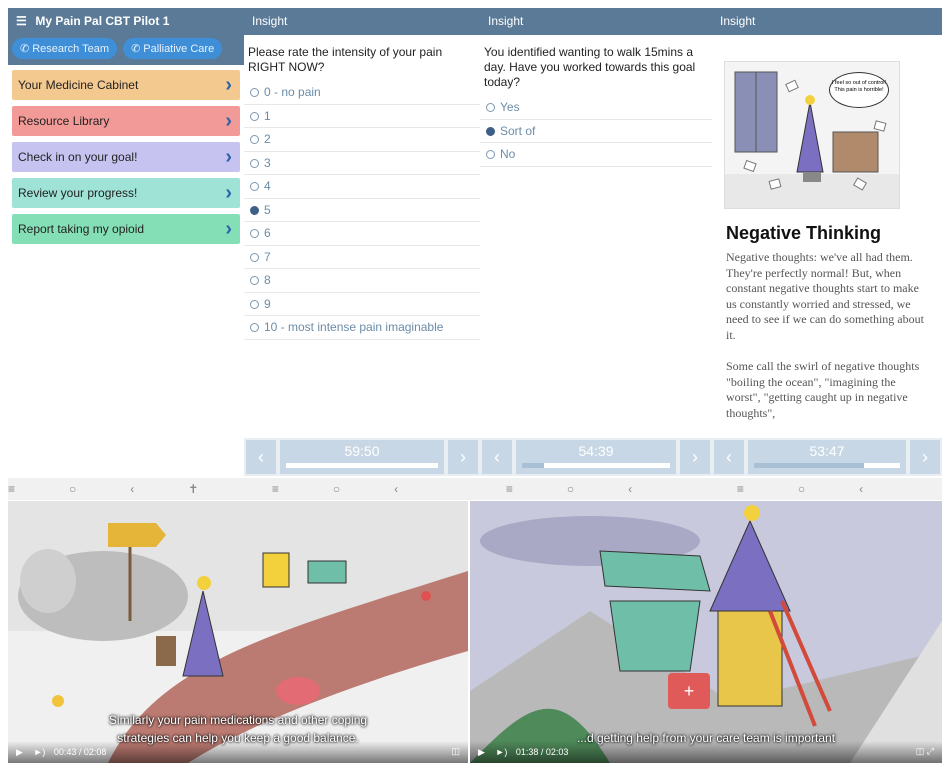 This screenshot has height=767, width=942. Describe the element at coordinates (508, 154) in the screenshot. I see `radio-option-label: No` at that location.